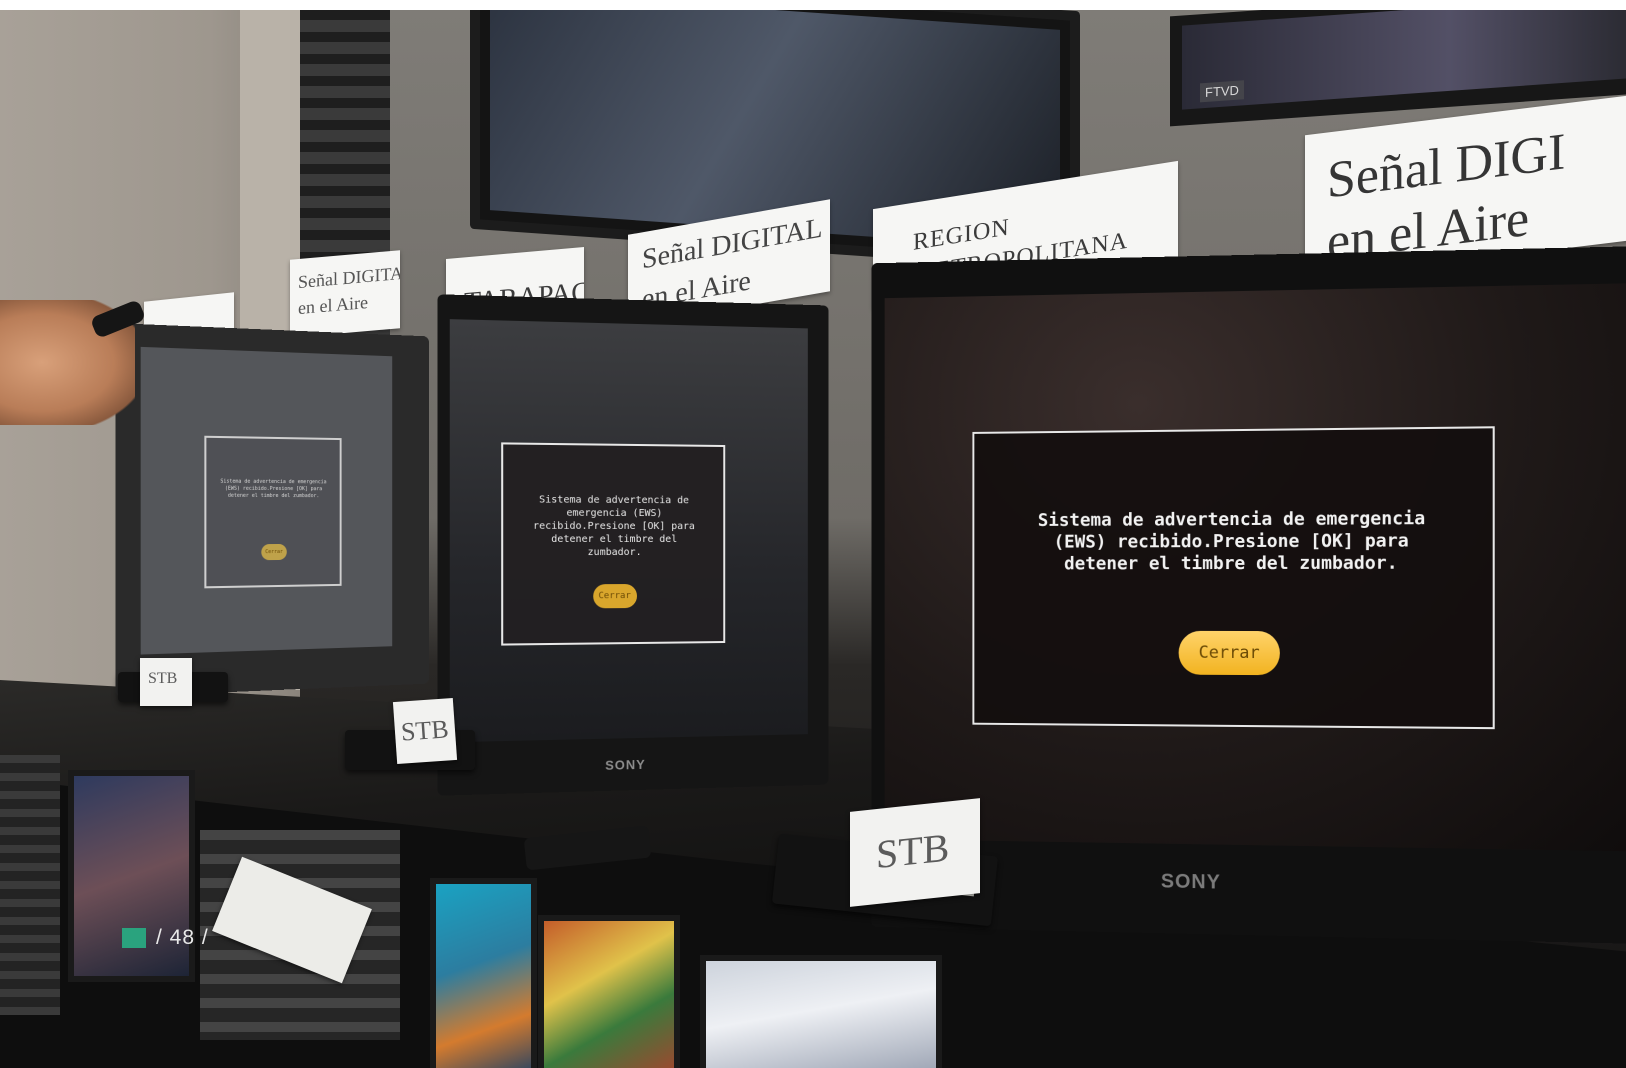 This screenshot has width=1626, height=1068. I want to click on top-right-monitor-logo: FTVD, so click(1222, 91).